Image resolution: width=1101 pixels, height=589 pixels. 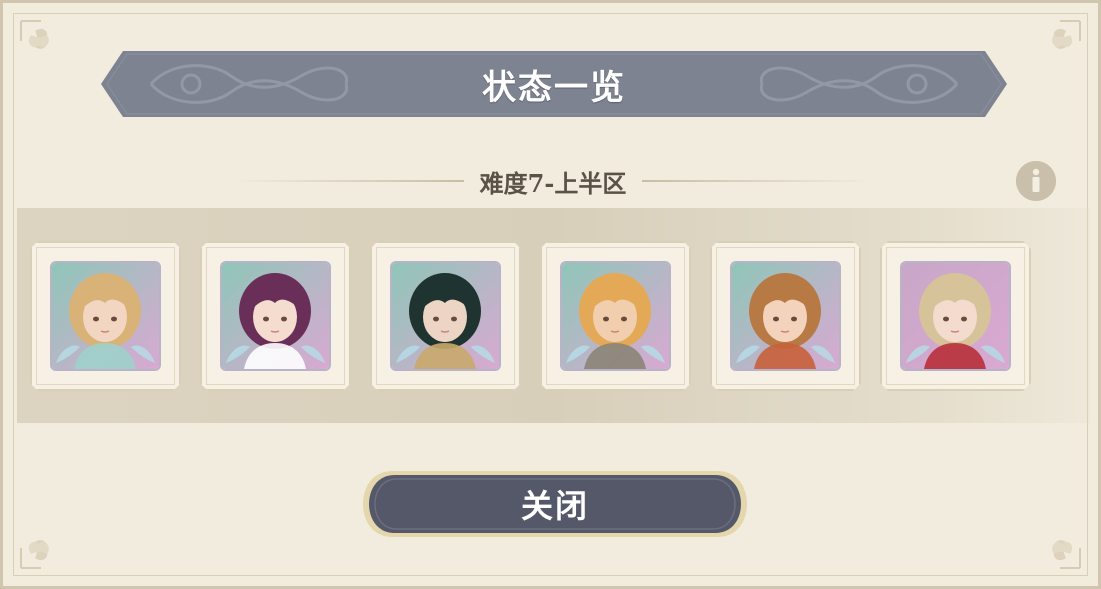 What do you see at coordinates (1036, 181) in the screenshot?
I see `info-icon` at bounding box center [1036, 181].